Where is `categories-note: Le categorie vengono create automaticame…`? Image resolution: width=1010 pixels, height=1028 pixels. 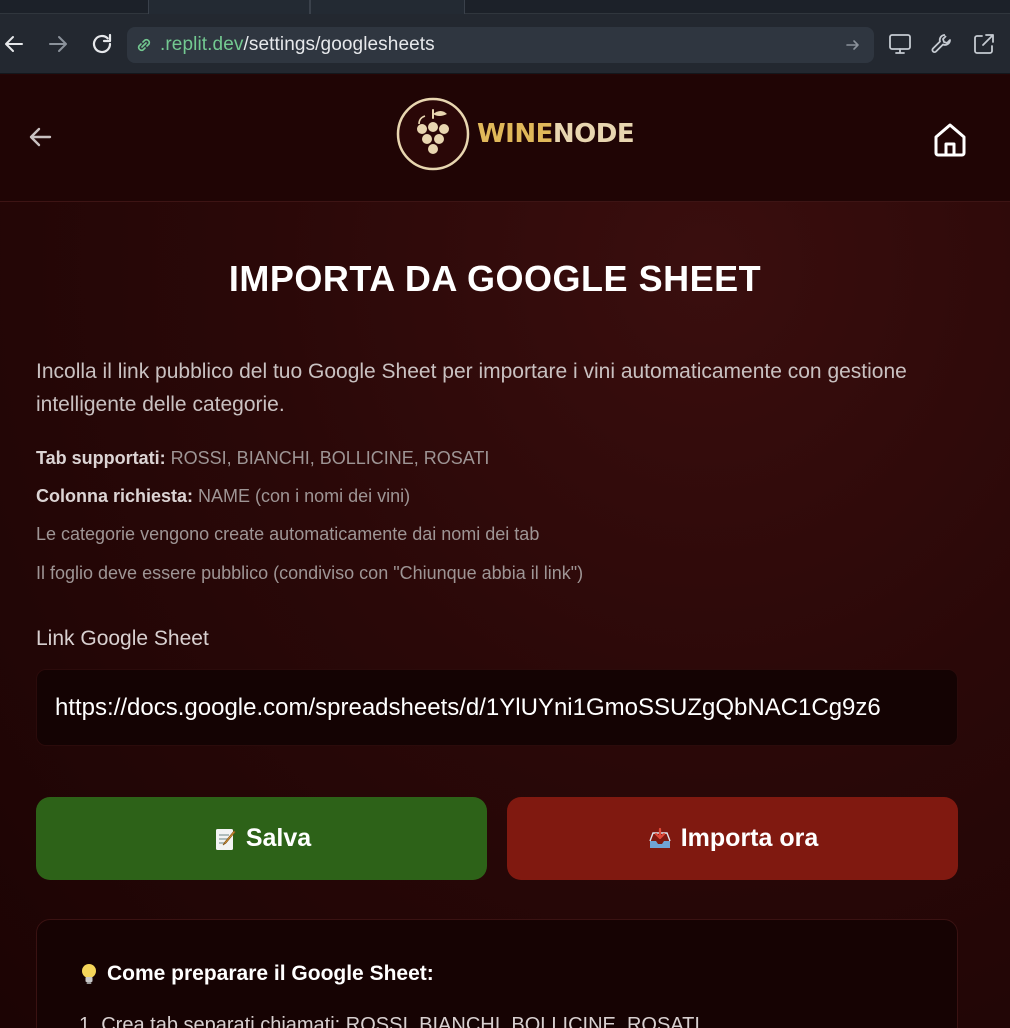 categories-note: Le categorie vengono create automaticame… is located at coordinates (288, 534).